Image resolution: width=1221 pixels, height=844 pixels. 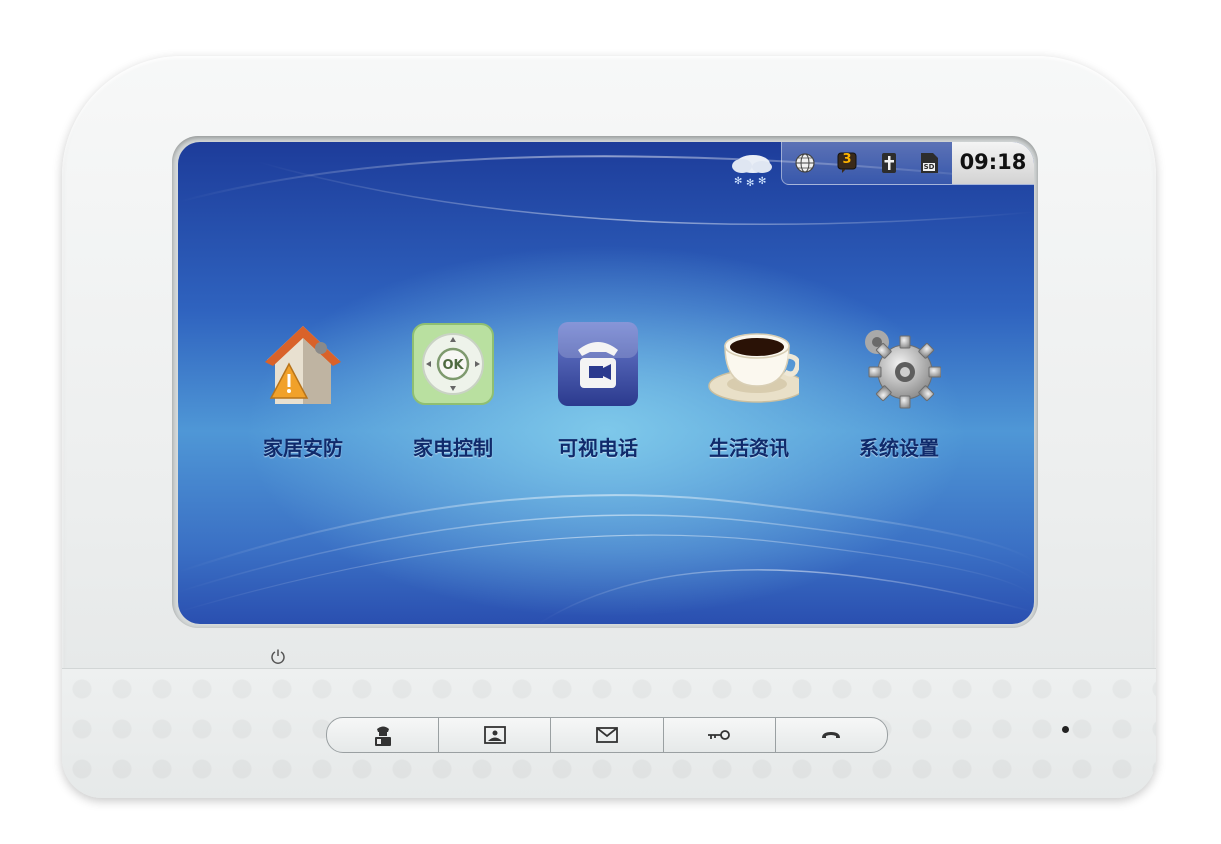 I want to click on coffee-cup-icon, so click(x=753, y=368).